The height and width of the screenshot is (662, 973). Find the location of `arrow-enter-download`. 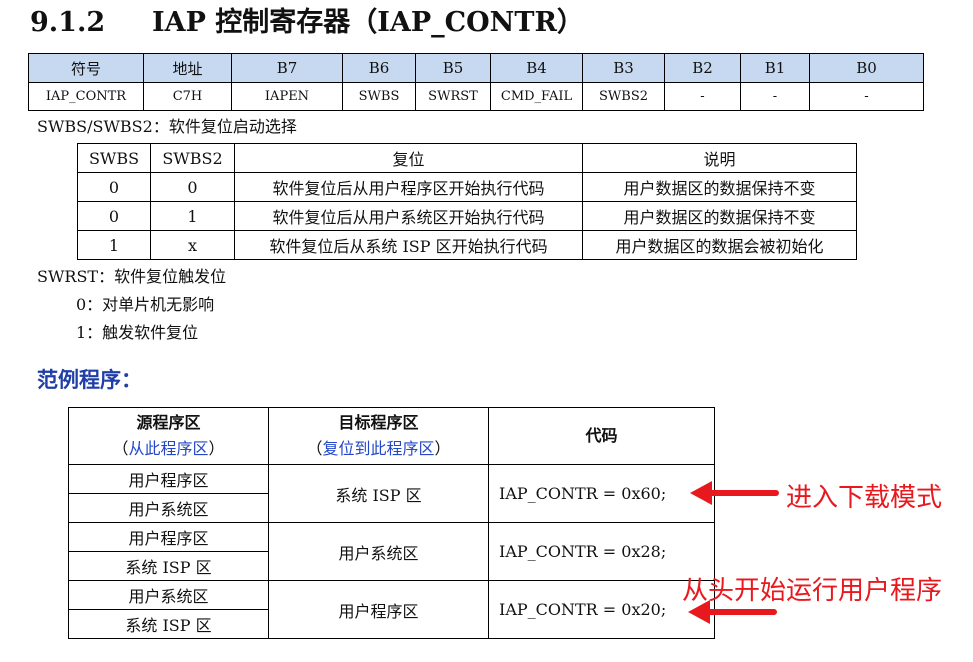

arrow-enter-download is located at coordinates (734, 493).